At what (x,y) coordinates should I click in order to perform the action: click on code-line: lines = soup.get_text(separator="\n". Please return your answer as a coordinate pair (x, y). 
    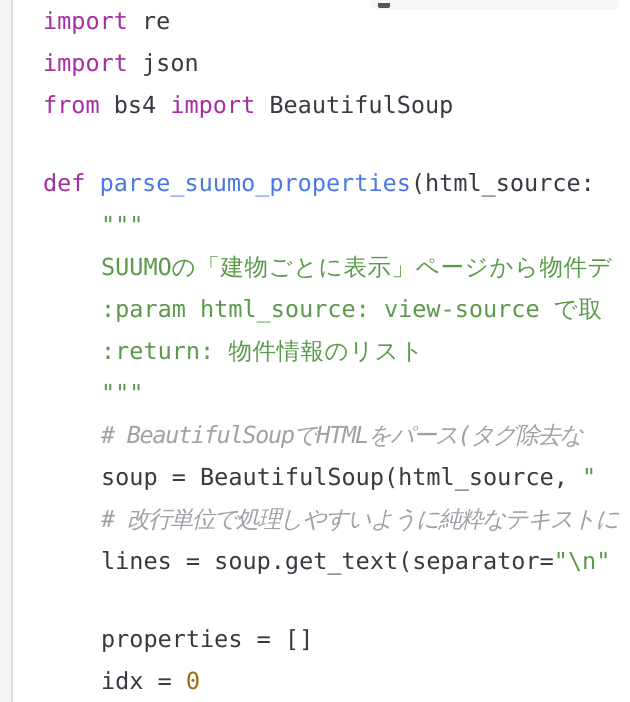
    Looking at the image, I should click on (355, 561).